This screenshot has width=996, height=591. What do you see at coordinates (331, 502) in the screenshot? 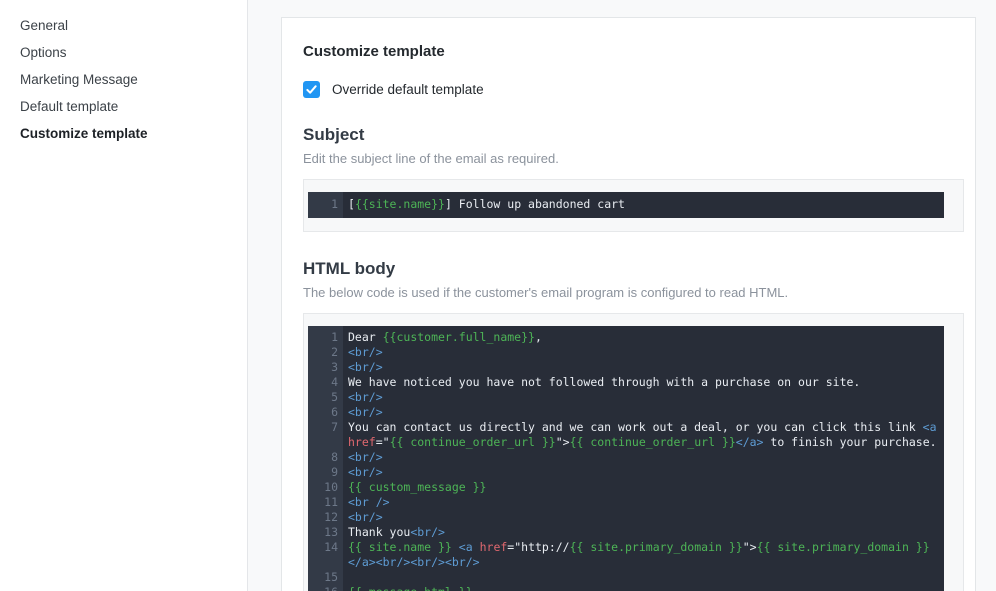
I see `line-number: 11` at bounding box center [331, 502].